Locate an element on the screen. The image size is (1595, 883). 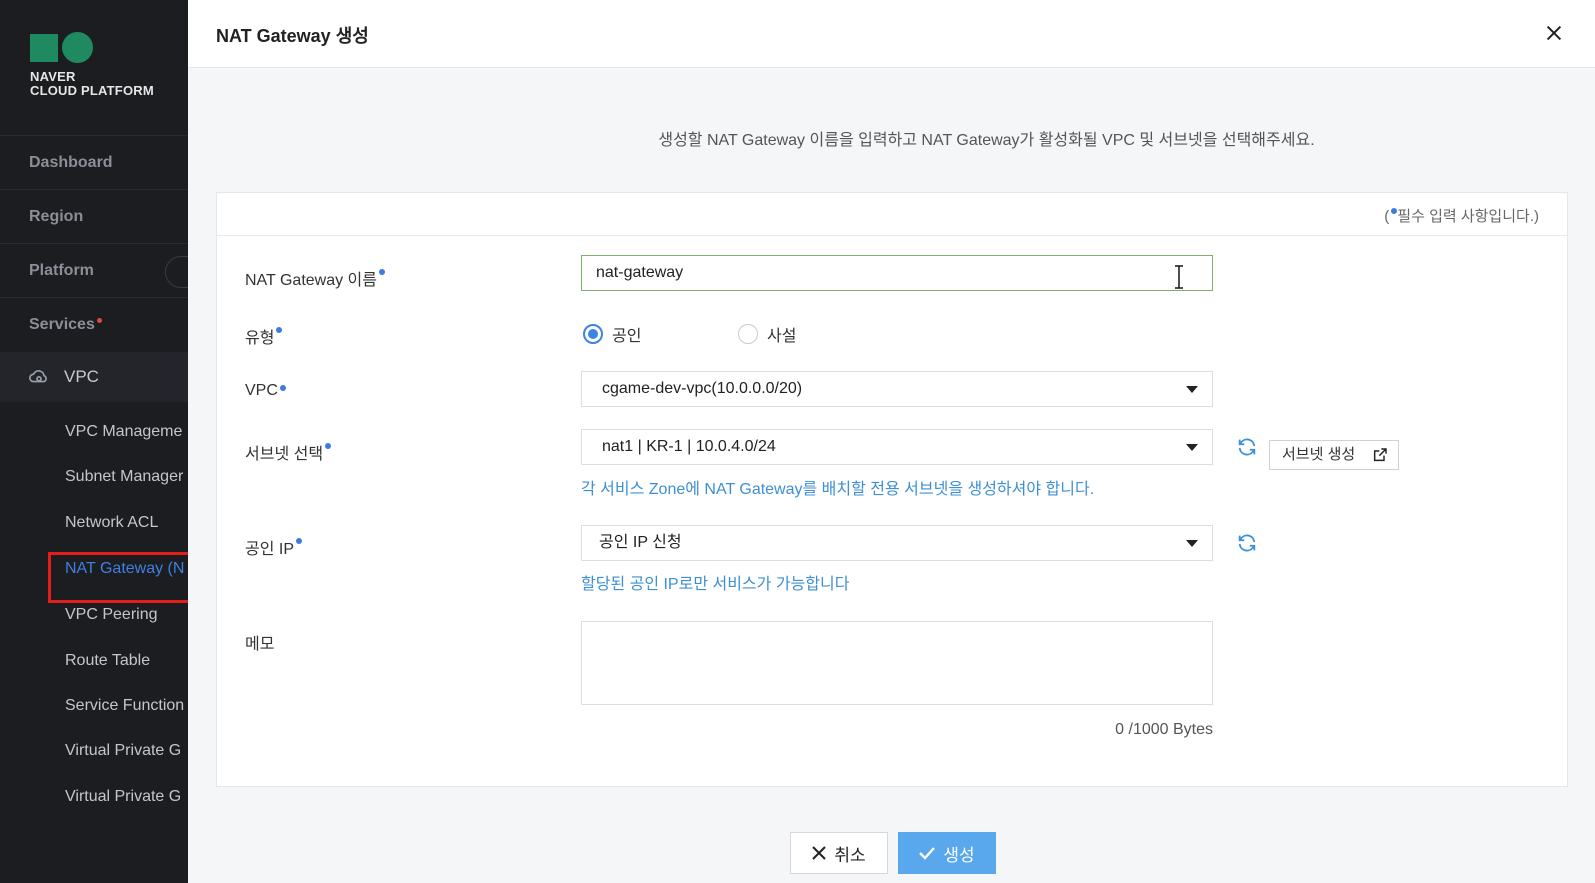
cancel-button: 취소 is located at coordinates (839, 853).